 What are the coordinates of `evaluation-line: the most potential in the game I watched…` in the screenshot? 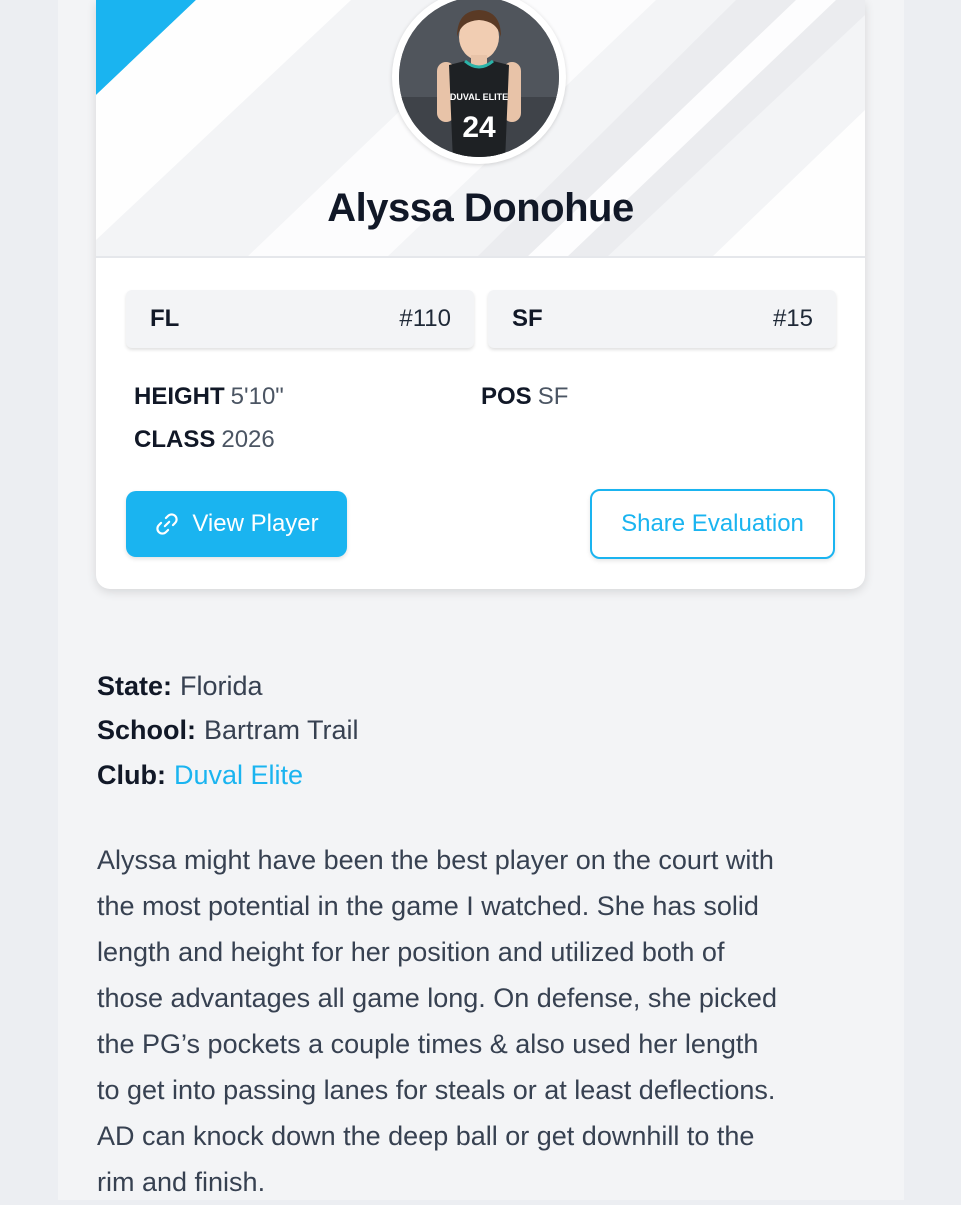 It's located at (428, 906).